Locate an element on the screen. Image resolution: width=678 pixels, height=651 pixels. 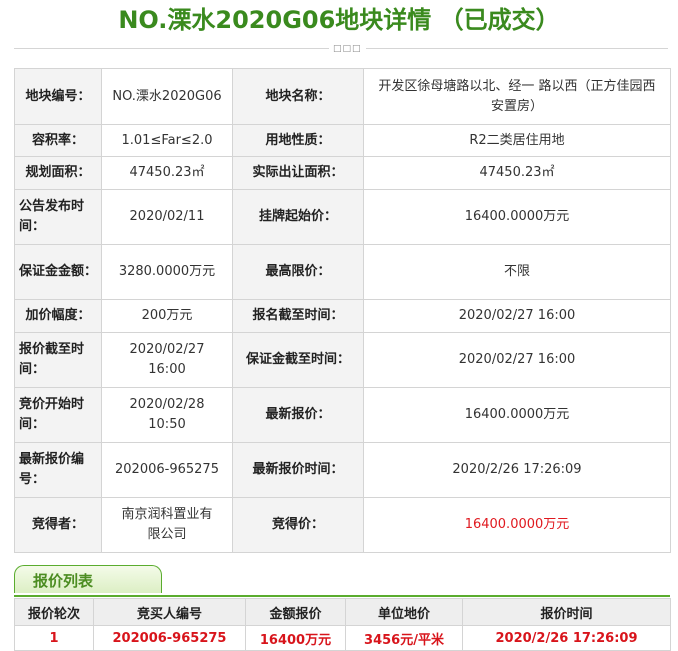
quote-deadline-label: 报价截至时间： is located at coordinates (58, 360).